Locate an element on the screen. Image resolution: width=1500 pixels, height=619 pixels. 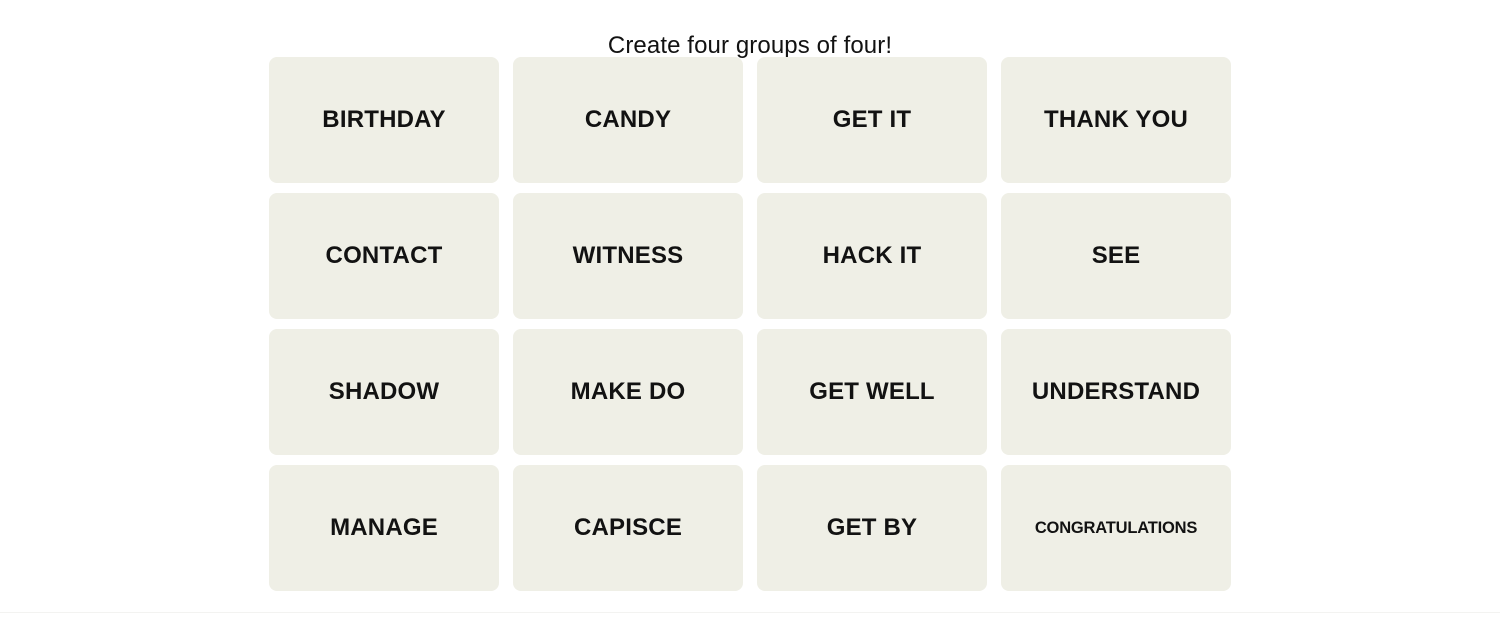
word-tile: CONGRATULATIONS is located at coordinates (1116, 528).